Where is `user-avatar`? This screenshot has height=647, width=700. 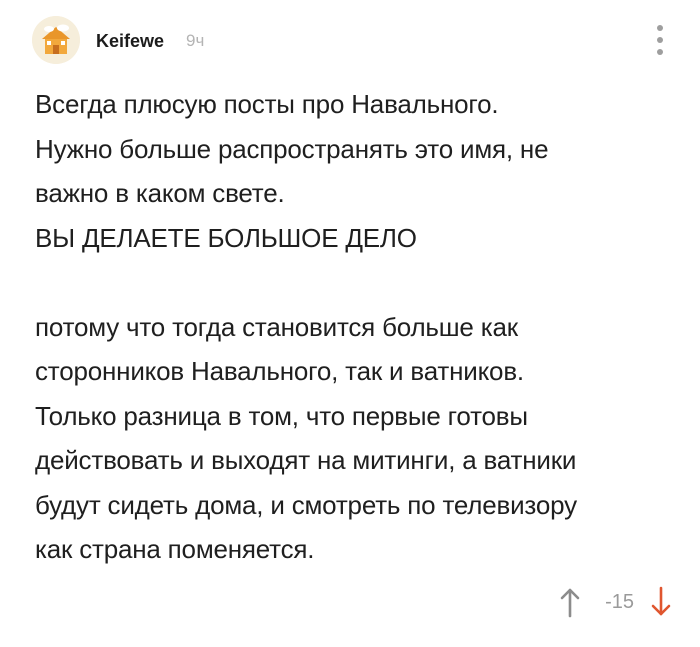
user-avatar is located at coordinates (56, 40).